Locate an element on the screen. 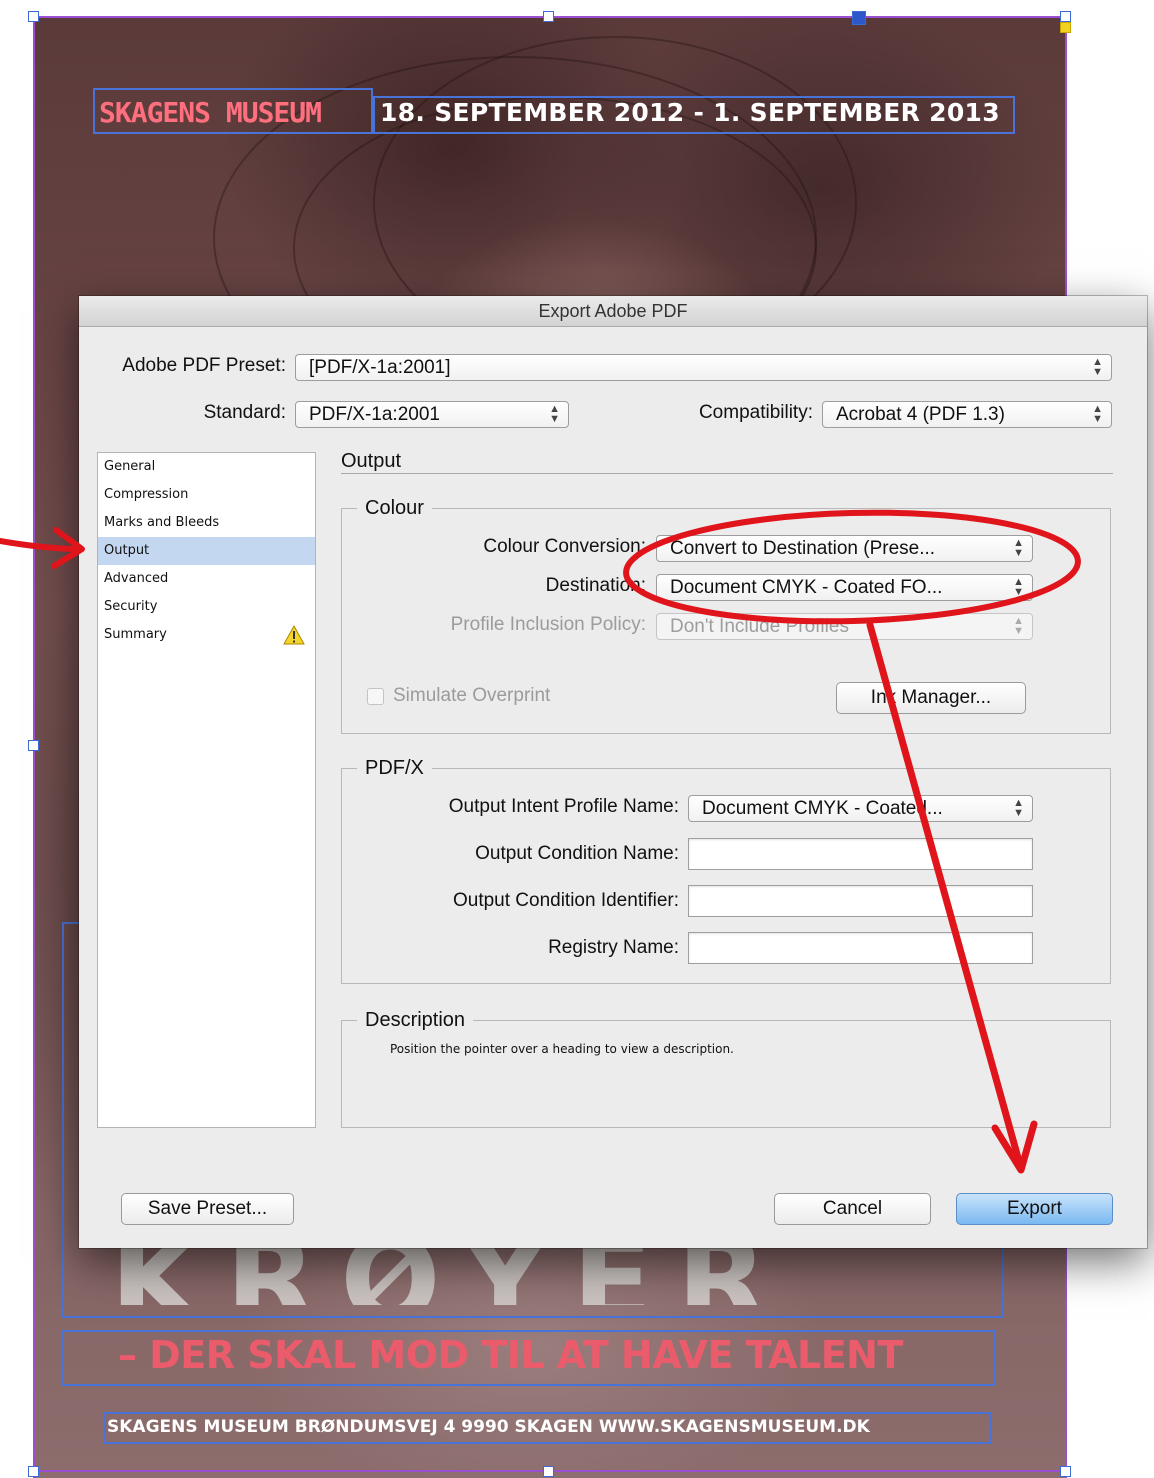  sidebar-item-label: Compression is located at coordinates (146, 494).